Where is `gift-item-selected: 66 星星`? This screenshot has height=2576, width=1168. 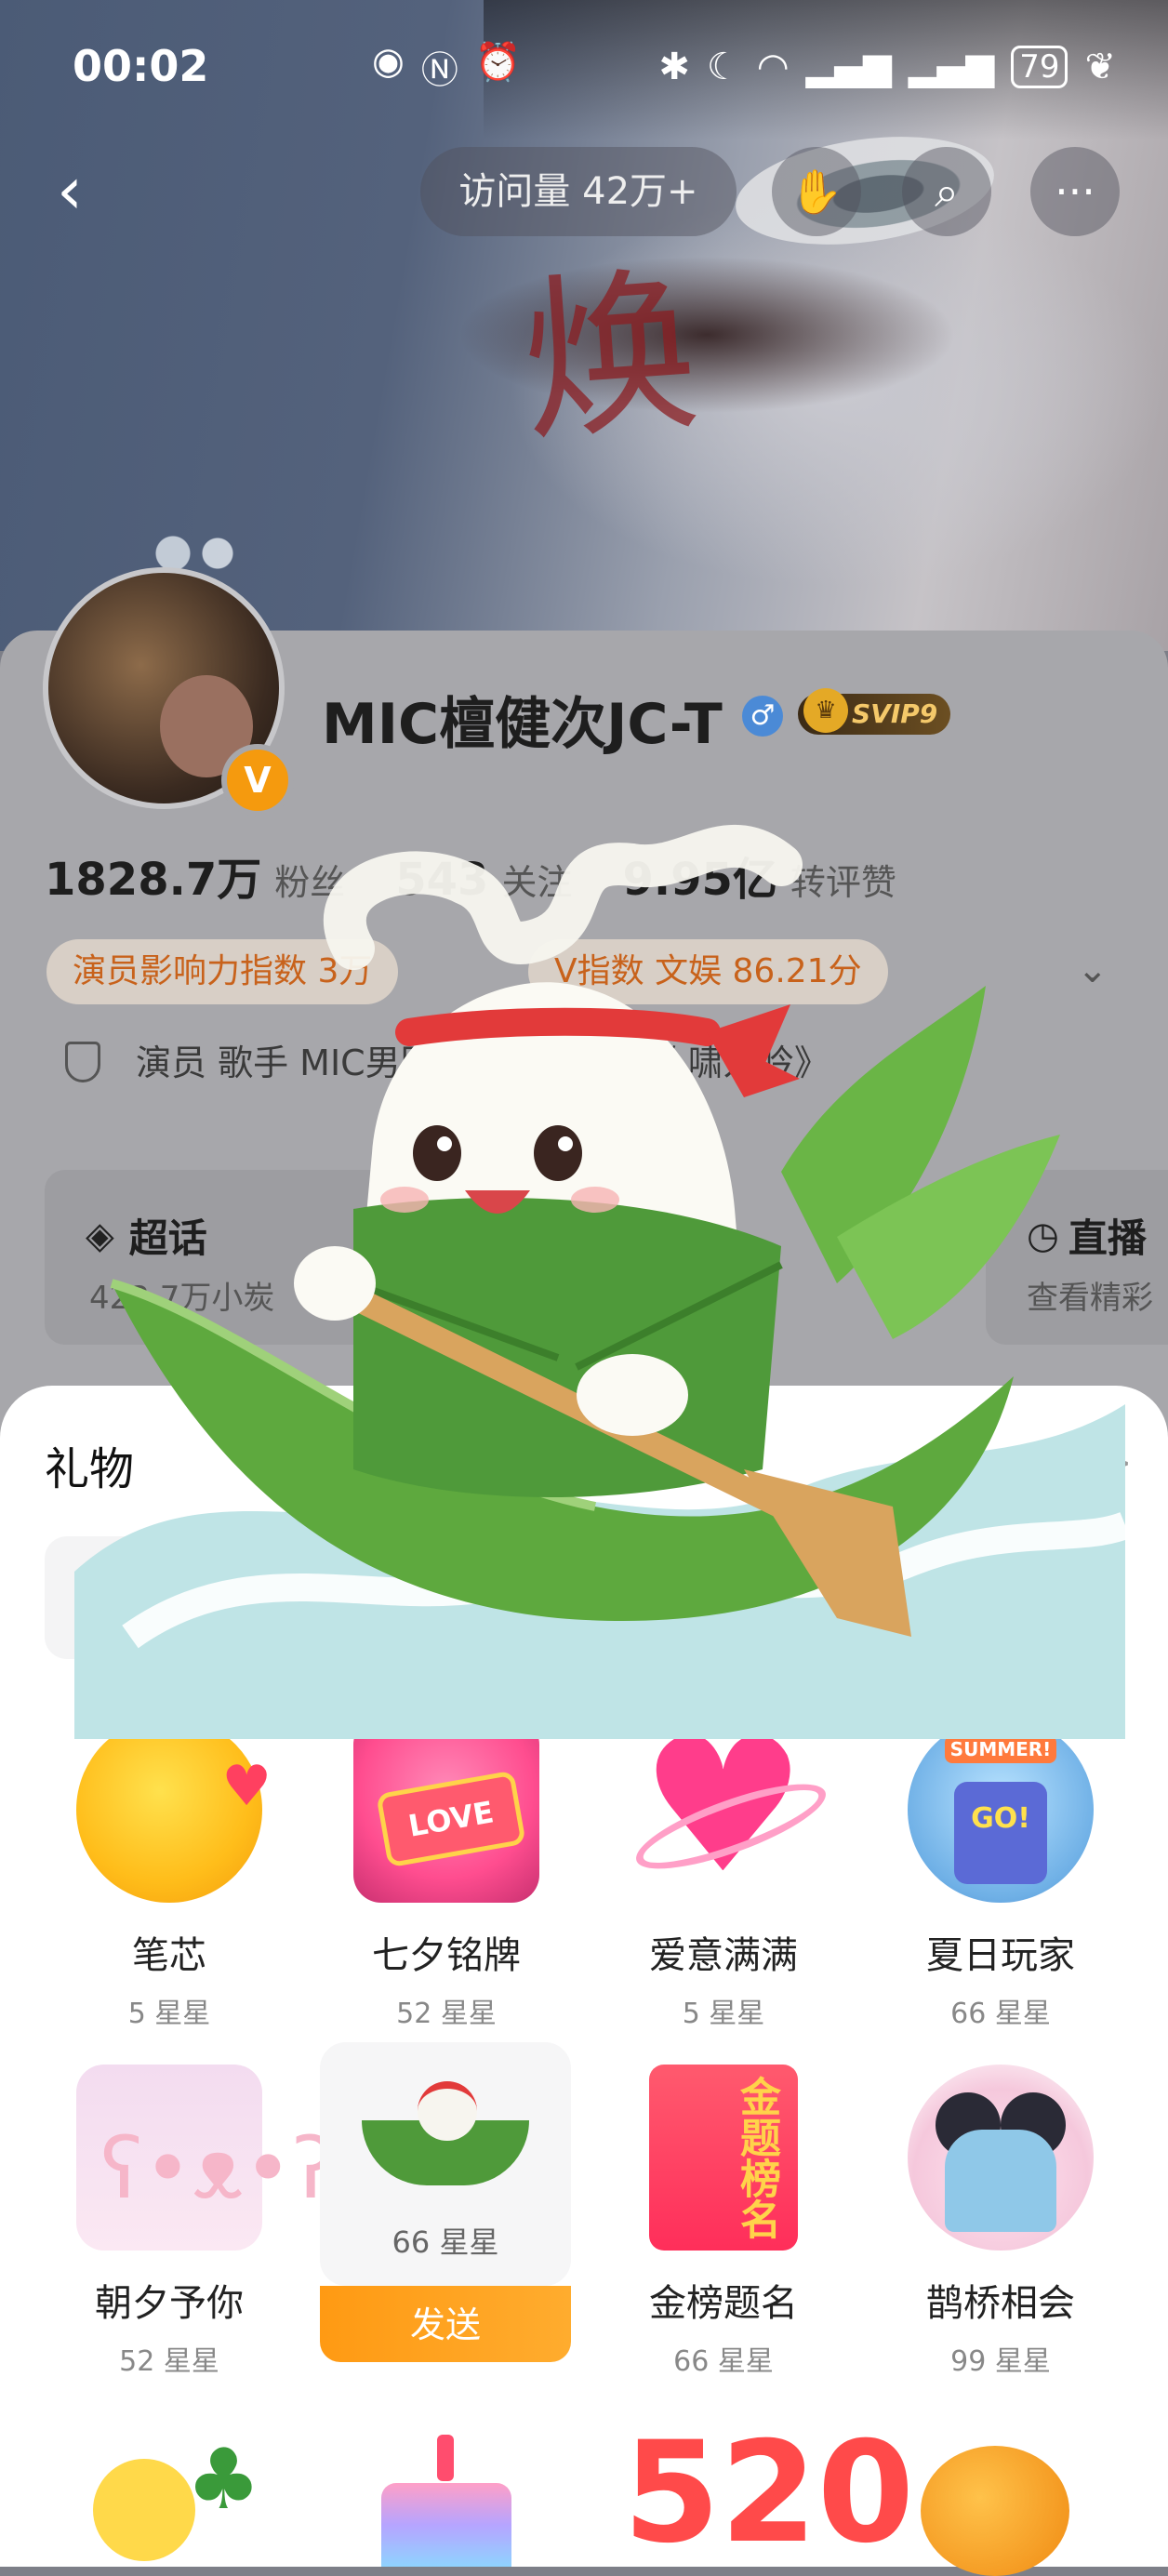
gift-item-selected: 66 星星 is located at coordinates (445, 2164).